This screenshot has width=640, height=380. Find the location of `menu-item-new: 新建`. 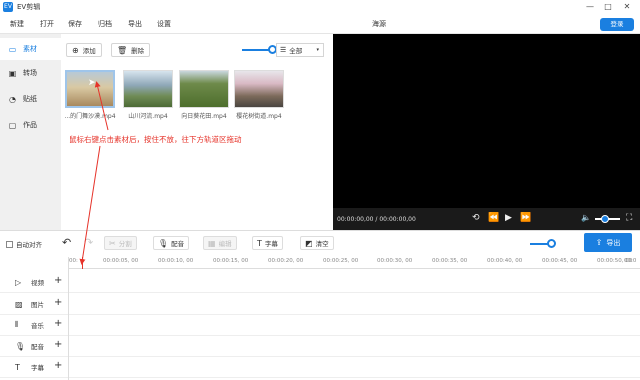

menu-item-new: 新建 is located at coordinates (17, 24).